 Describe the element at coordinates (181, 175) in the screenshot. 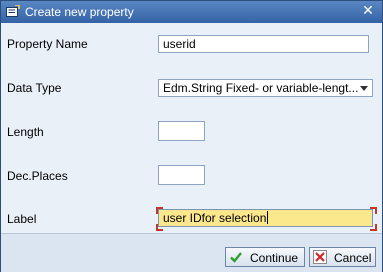

I see `dec-places-input` at that location.